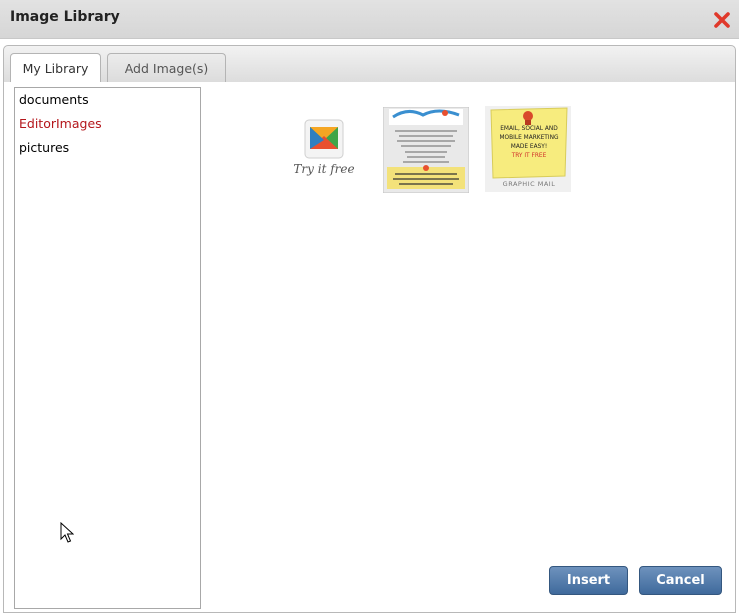  I want to click on folder-item-documents: documents, so click(54, 99).